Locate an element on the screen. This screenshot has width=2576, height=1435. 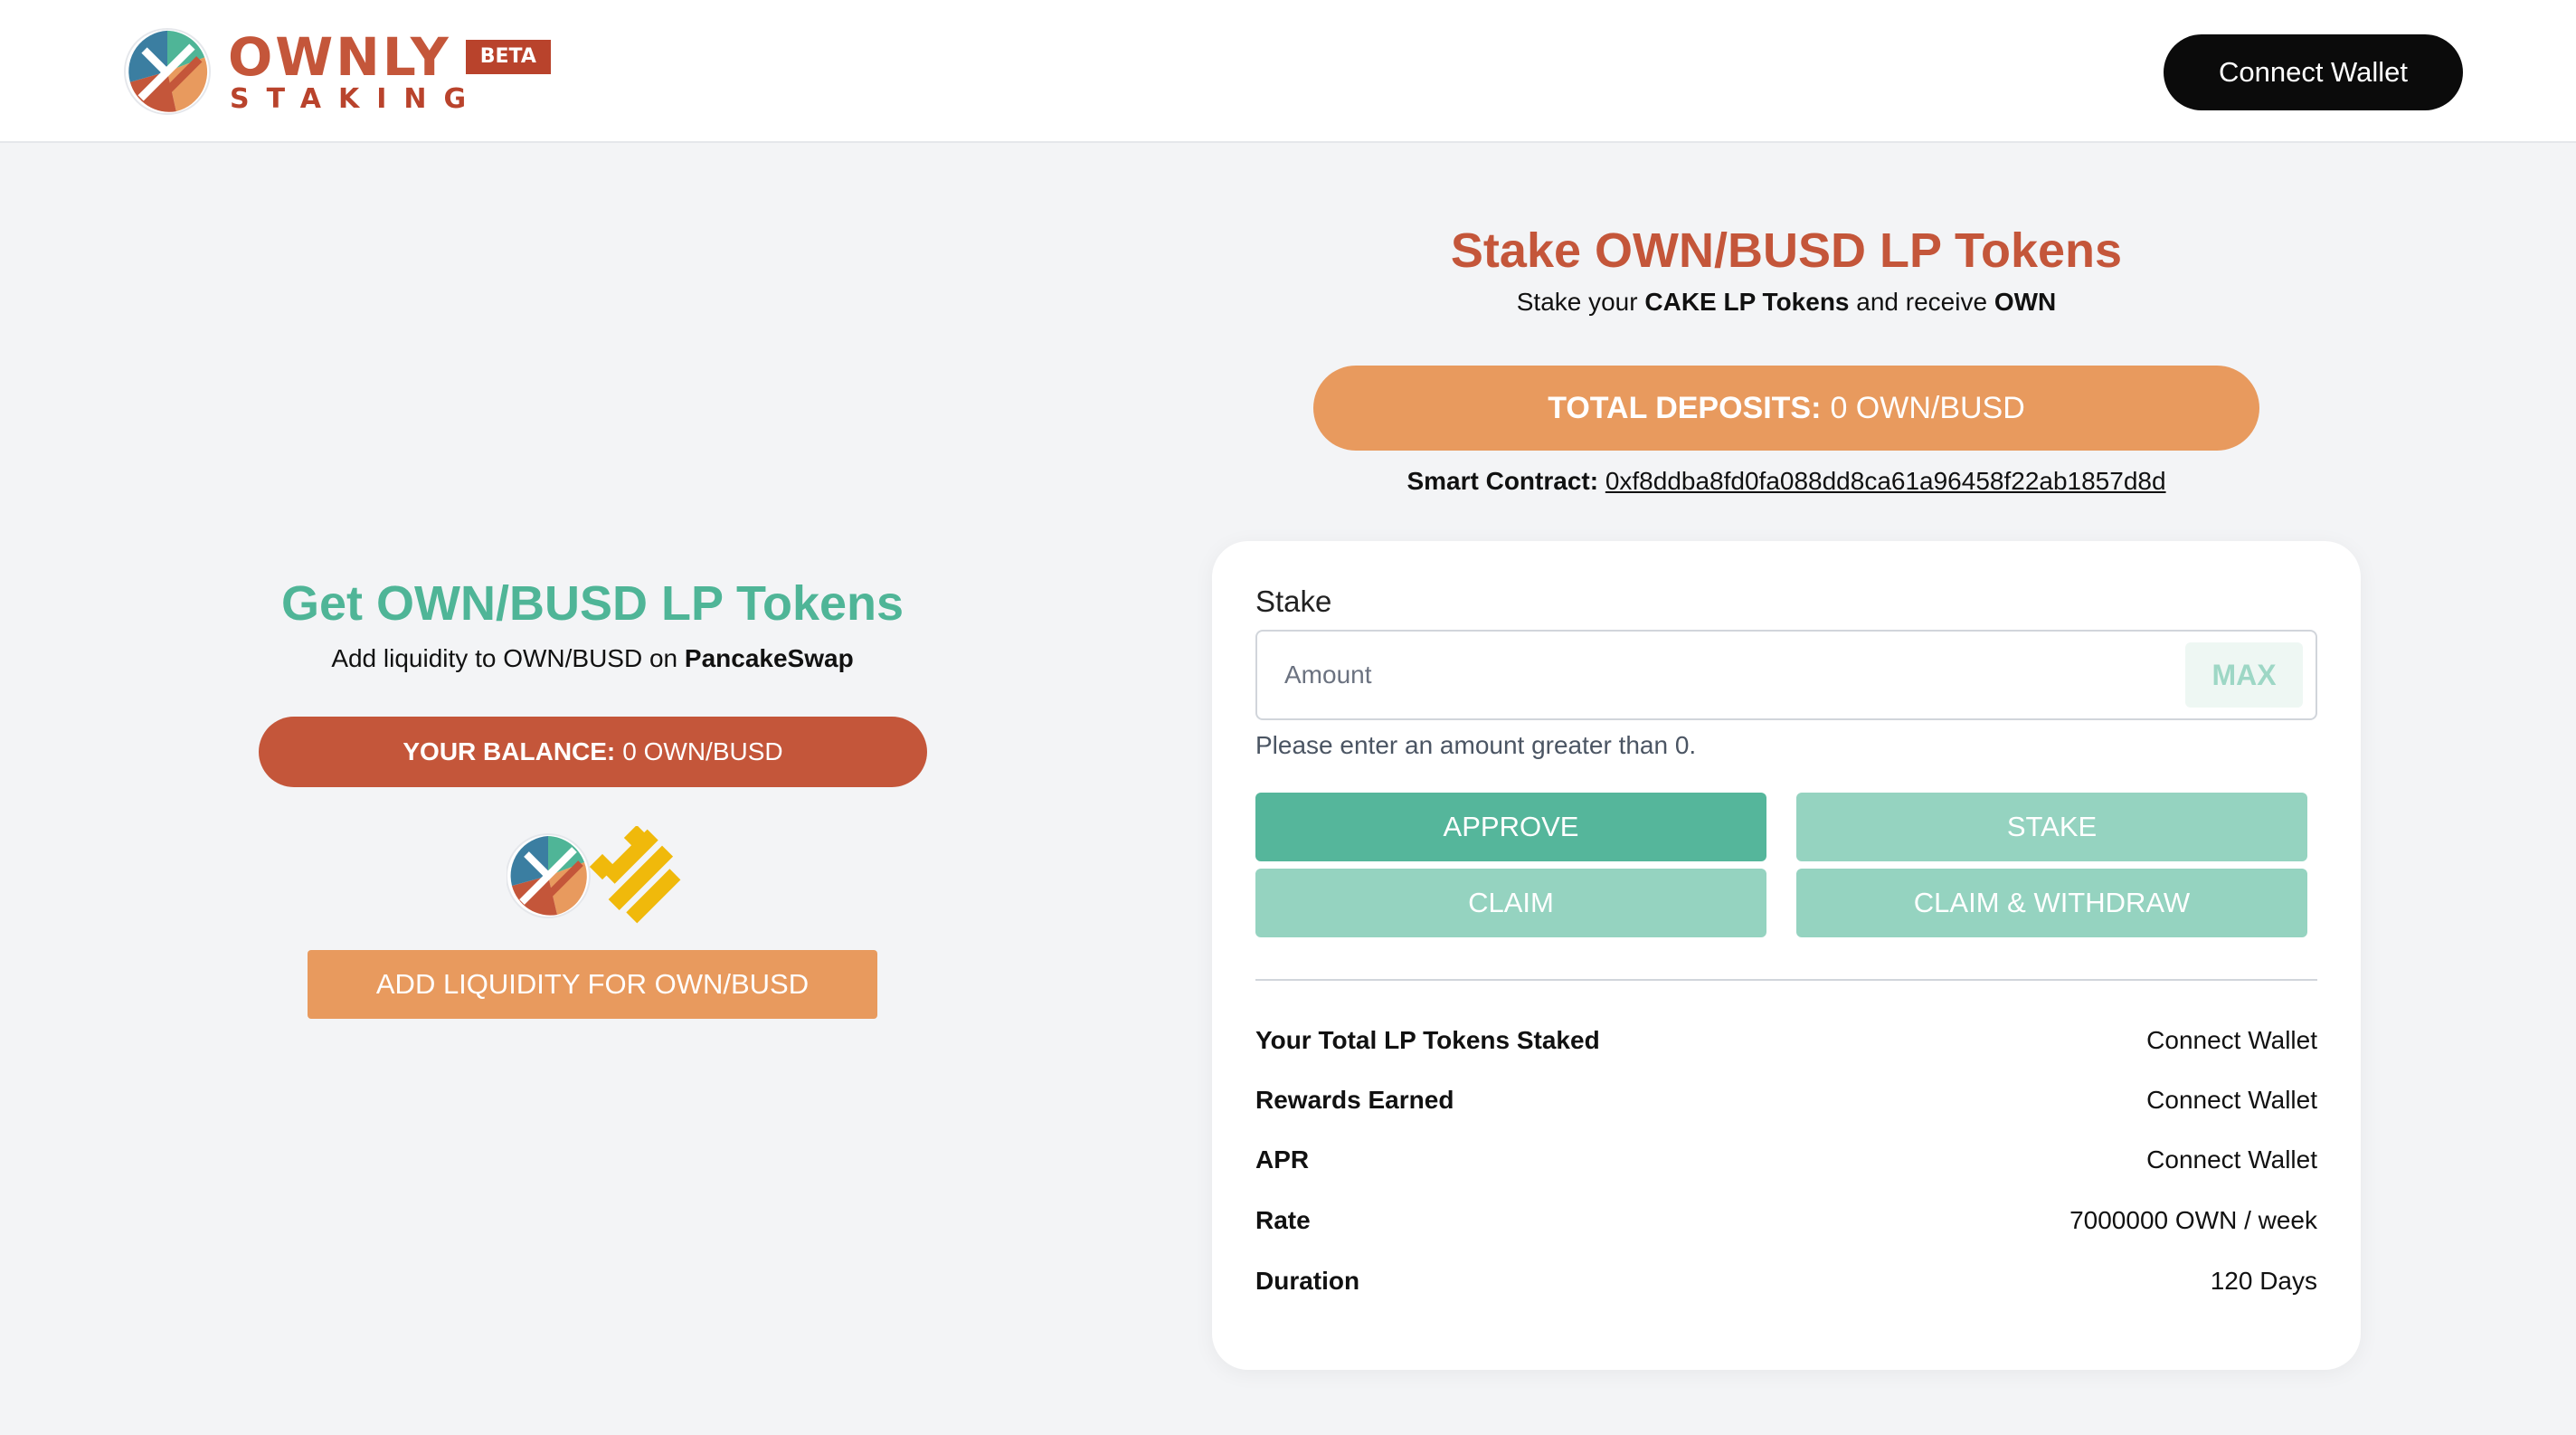
stat-value: 120 Days is located at coordinates (2263, 1281).